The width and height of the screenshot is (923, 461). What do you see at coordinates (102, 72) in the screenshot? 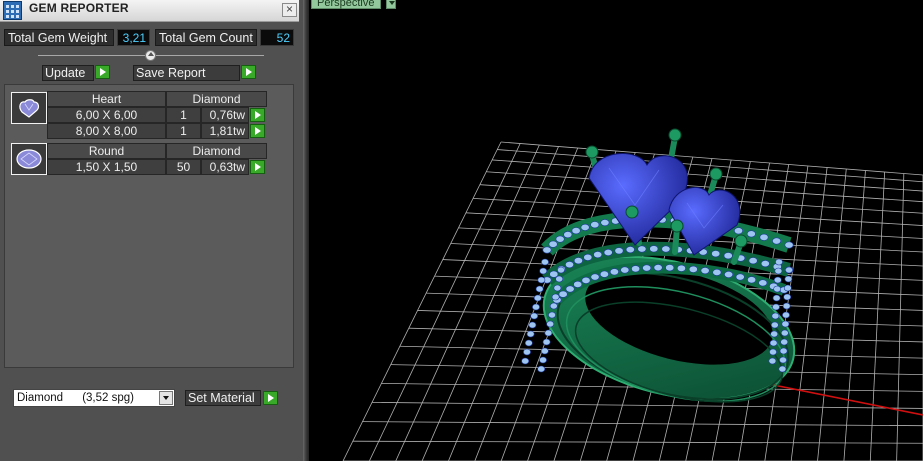
I see `update-go-icon` at bounding box center [102, 72].